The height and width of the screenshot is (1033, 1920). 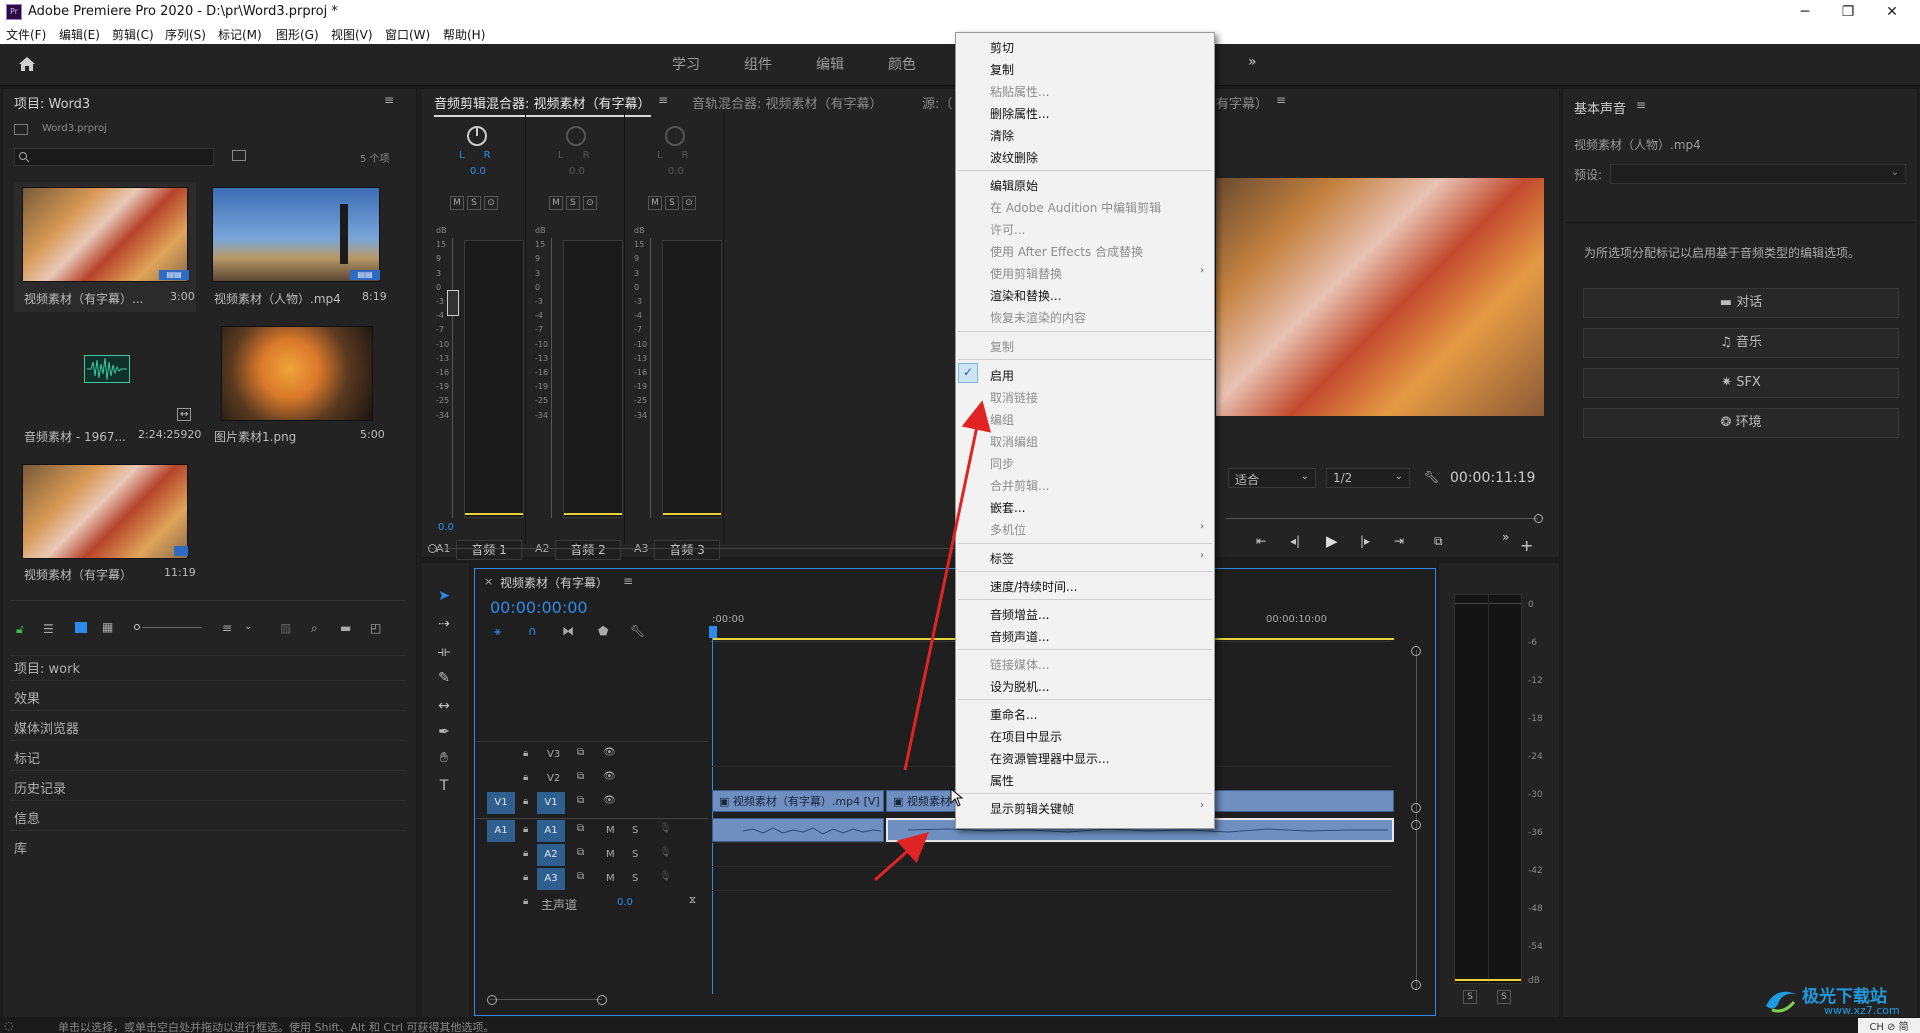 What do you see at coordinates (444, 758) in the screenshot?
I see `hand-tool-icon: ✋︎` at bounding box center [444, 758].